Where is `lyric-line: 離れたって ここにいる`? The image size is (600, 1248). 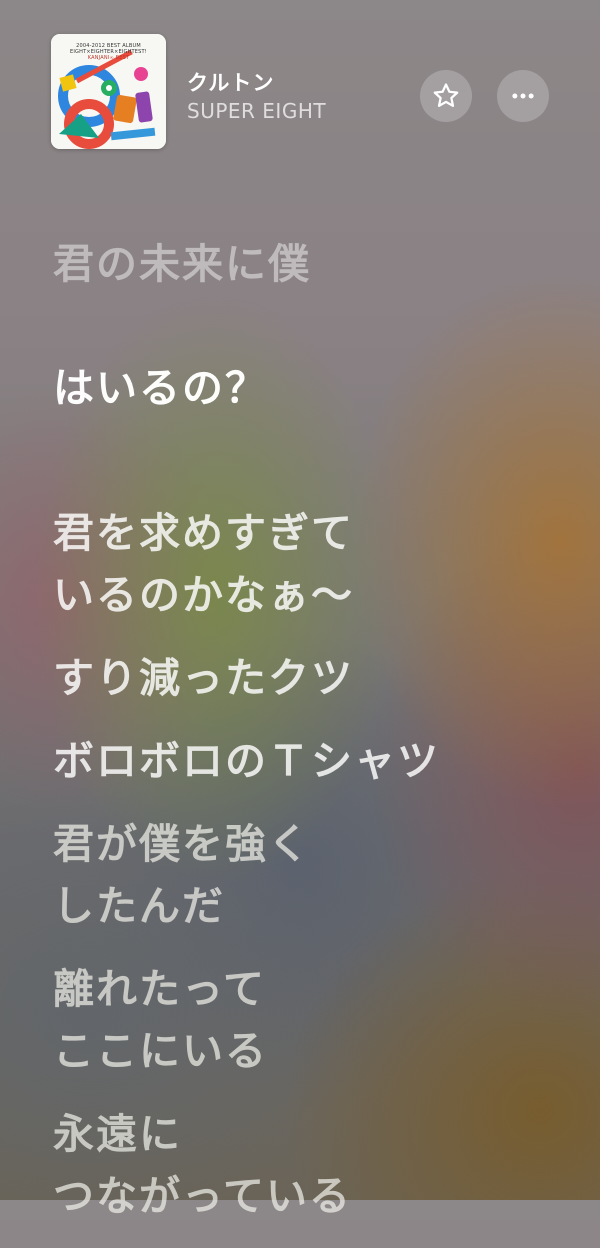 lyric-line: 離れたって ここにいる is located at coordinates (313, 1020).